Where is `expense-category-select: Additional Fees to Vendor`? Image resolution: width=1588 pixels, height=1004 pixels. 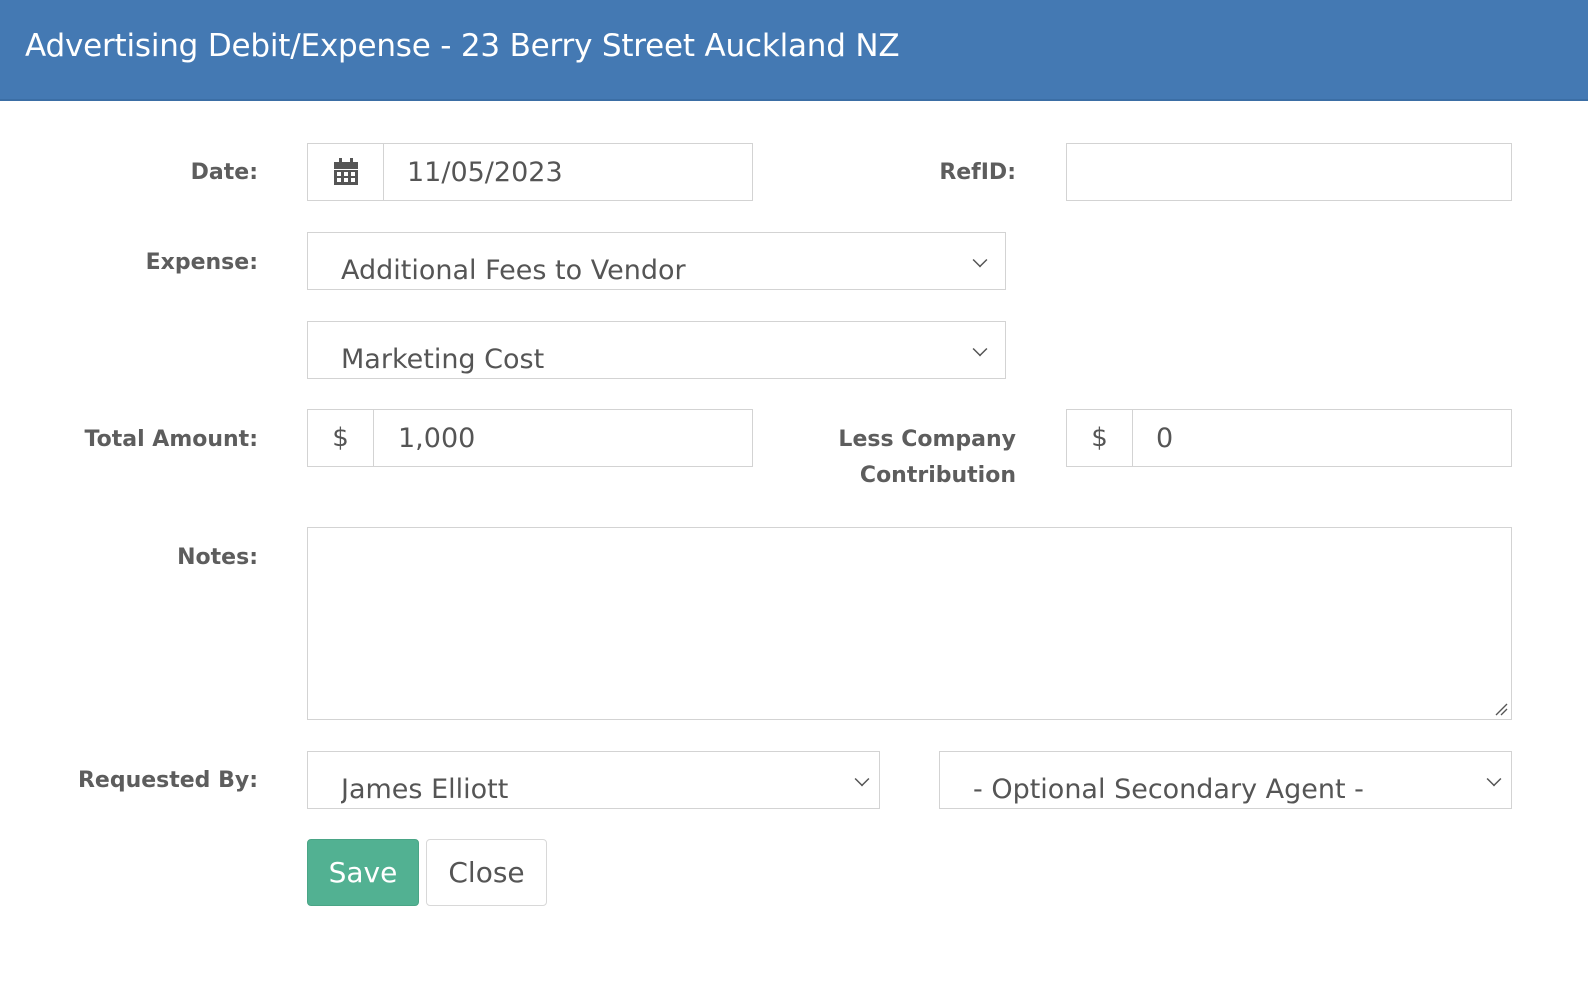 expense-category-select: Additional Fees to Vendor is located at coordinates (656, 261).